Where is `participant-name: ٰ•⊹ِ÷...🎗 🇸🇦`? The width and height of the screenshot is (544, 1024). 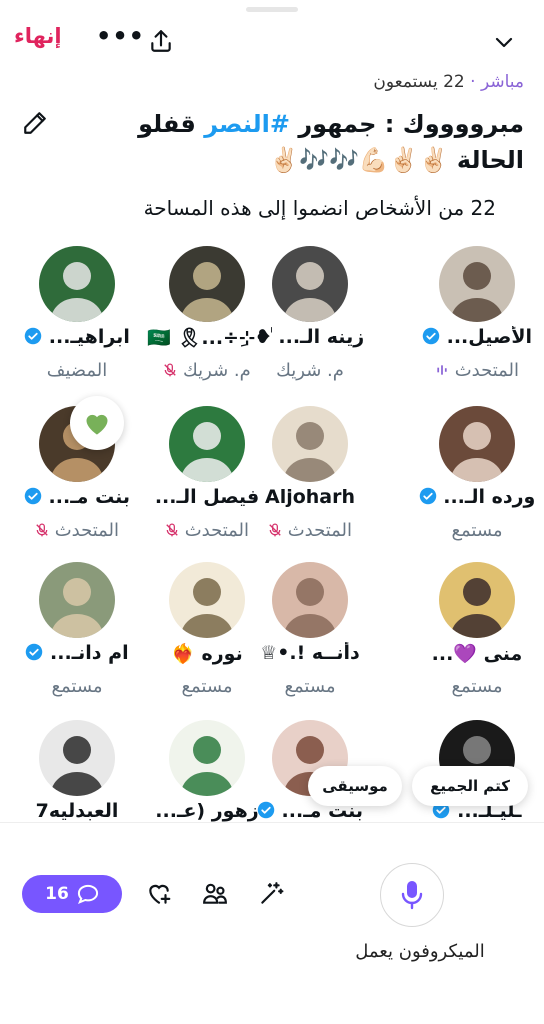 participant-name: ٰ•⊹ِ÷...🎗 🇸🇦 is located at coordinates (207, 338).